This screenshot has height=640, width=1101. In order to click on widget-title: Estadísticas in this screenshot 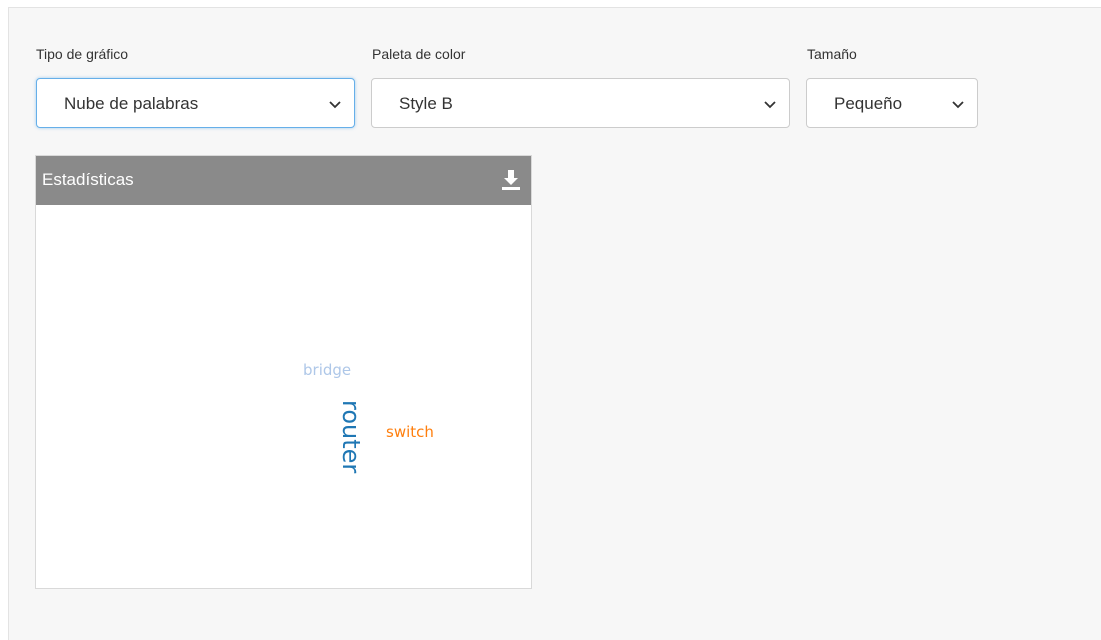, I will do `click(88, 179)`.